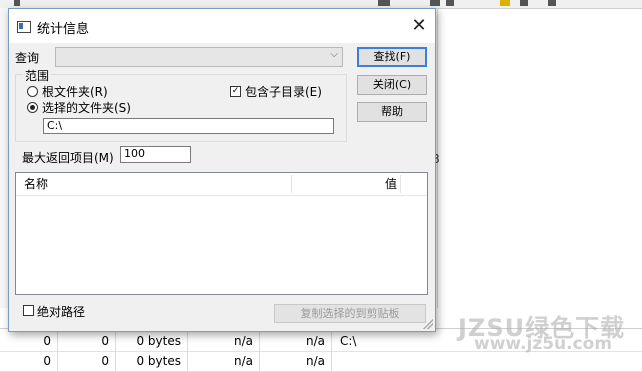 This screenshot has height=372, width=642. What do you see at coordinates (68, 158) in the screenshot?
I see `max-items-label: 最大返回项目(M)` at bounding box center [68, 158].